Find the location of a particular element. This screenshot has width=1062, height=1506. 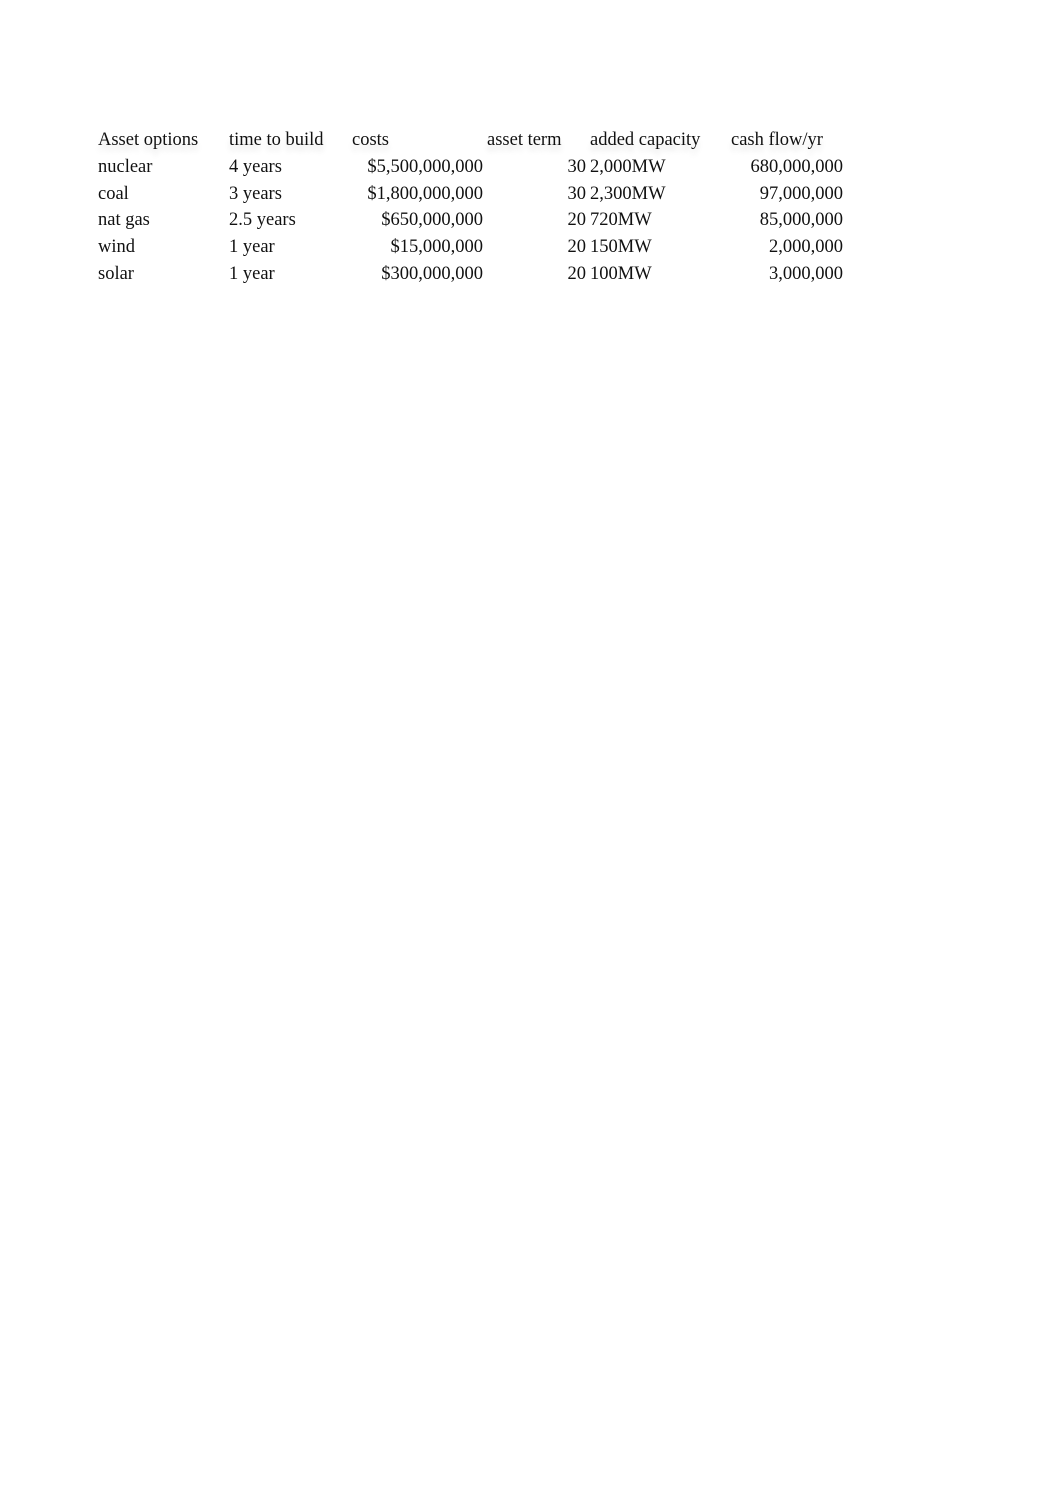

cell-added-capacity: 150MW is located at coordinates (621, 247).